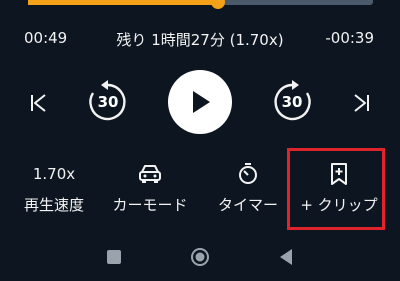 The height and width of the screenshot is (281, 400). What do you see at coordinates (123, 2) in the screenshot?
I see `progress-fill` at bounding box center [123, 2].